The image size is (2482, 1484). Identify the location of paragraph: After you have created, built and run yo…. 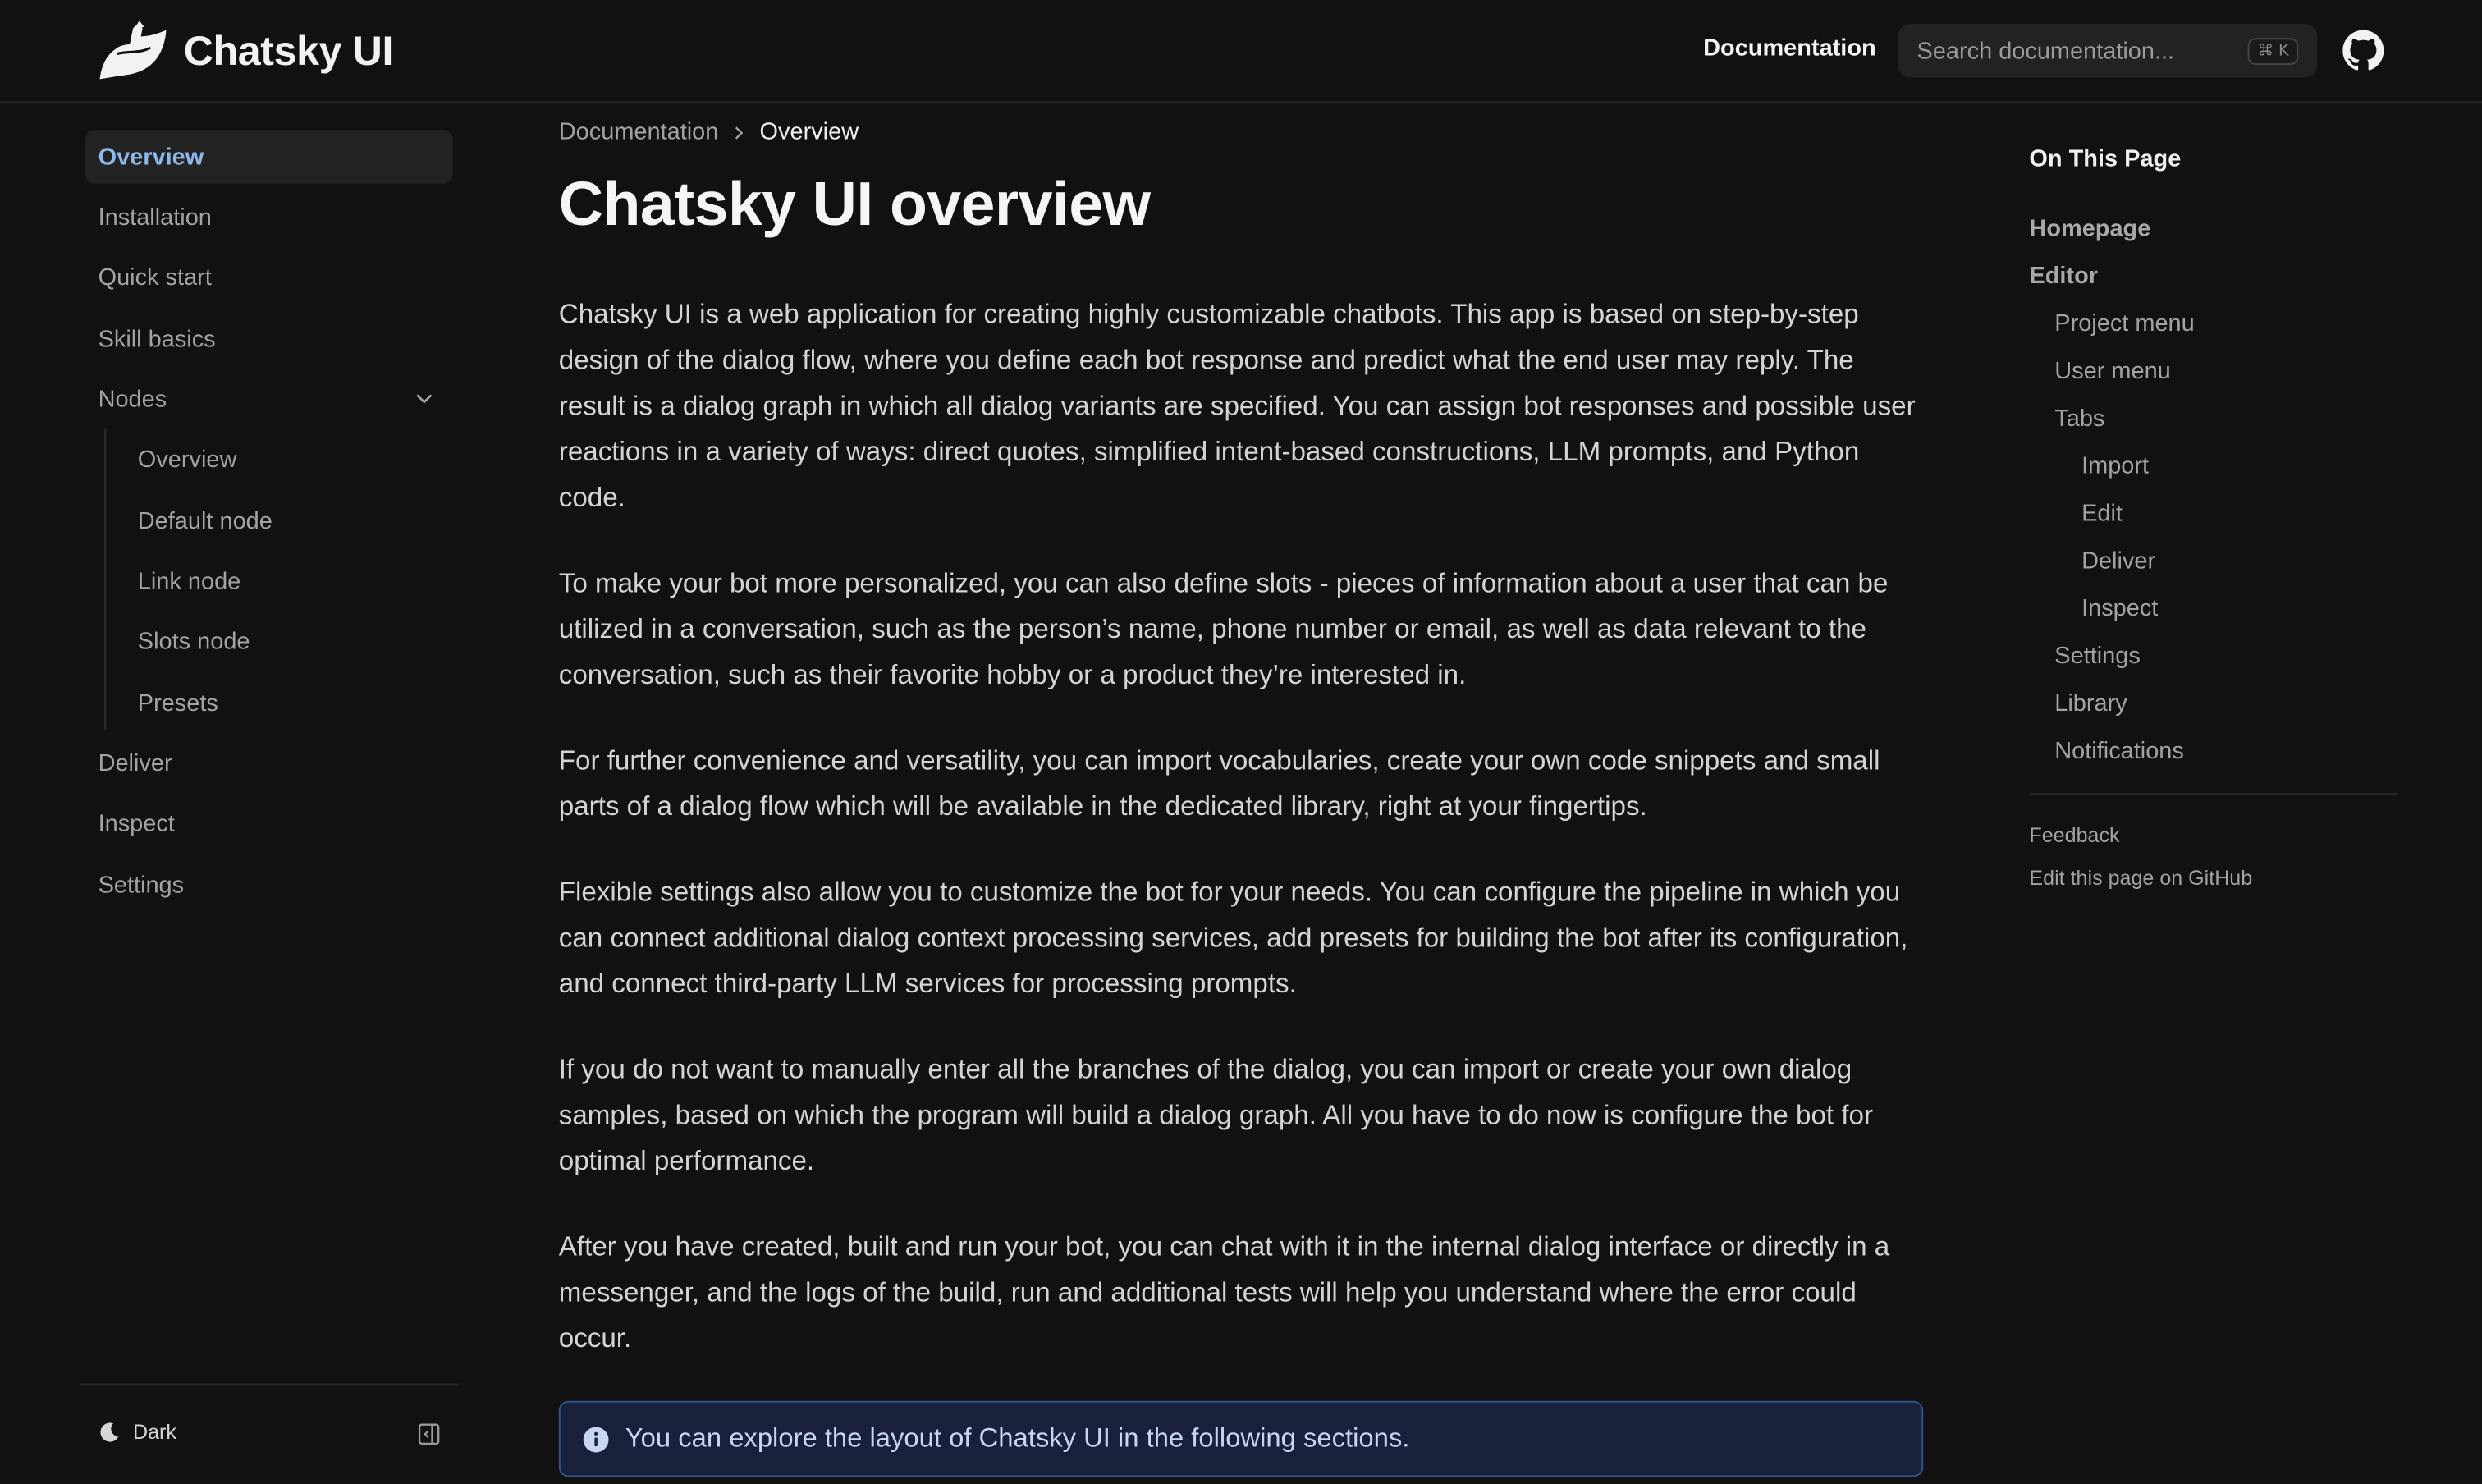
(1224, 1291).